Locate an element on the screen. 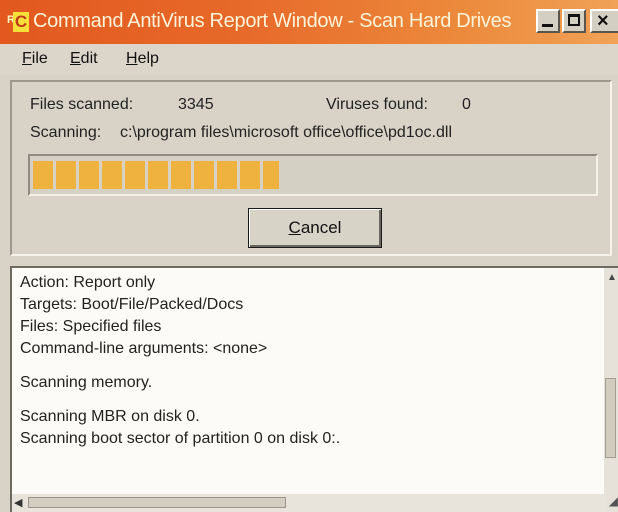  viruses-found-label: Viruses found: is located at coordinates (377, 104).